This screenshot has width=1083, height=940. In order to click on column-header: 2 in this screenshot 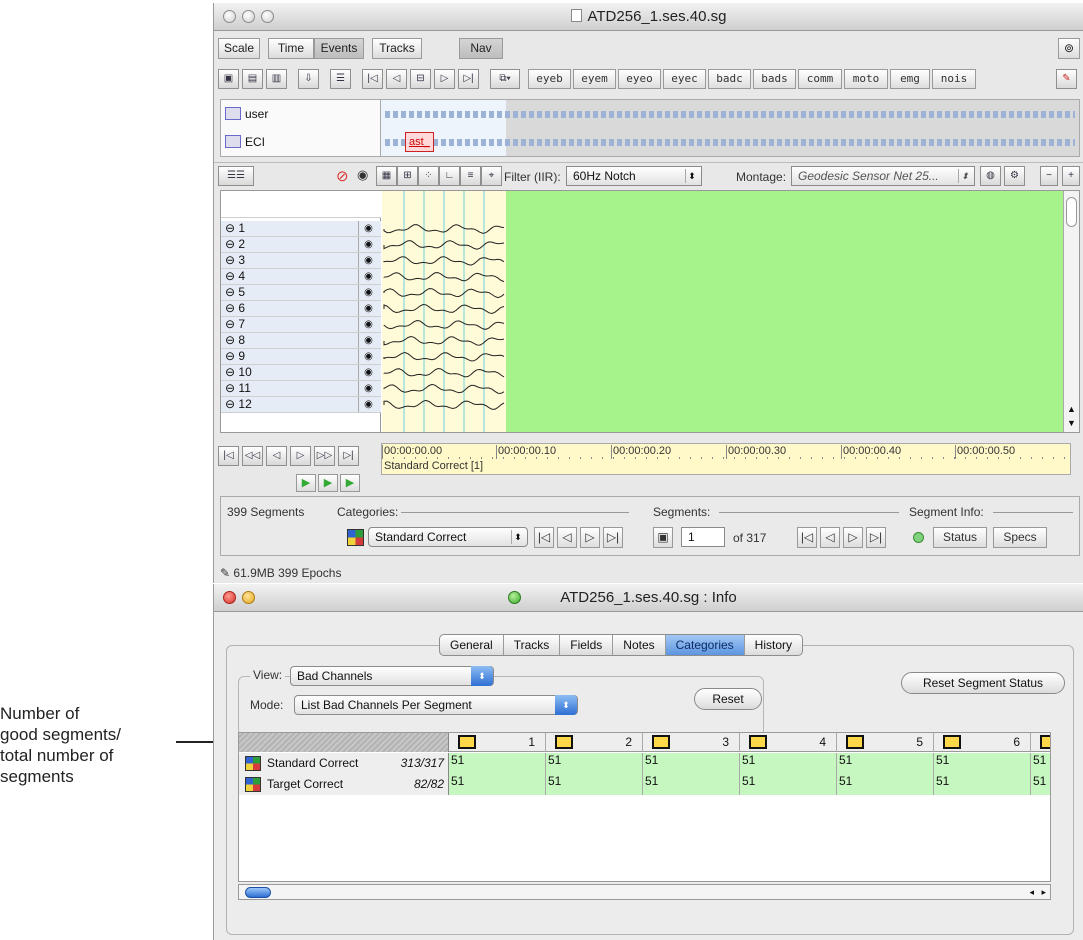, I will do `click(594, 742)`.